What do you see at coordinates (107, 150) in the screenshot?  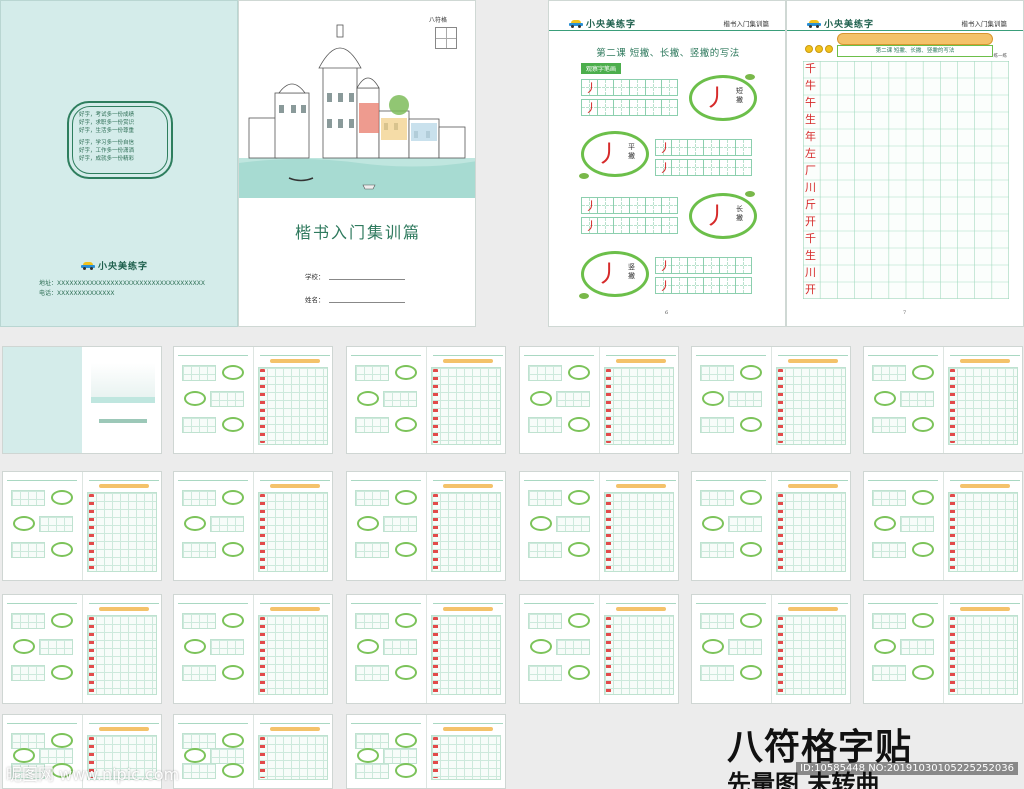 I see `motto-line: 好字，工作多一份潇洒` at bounding box center [107, 150].